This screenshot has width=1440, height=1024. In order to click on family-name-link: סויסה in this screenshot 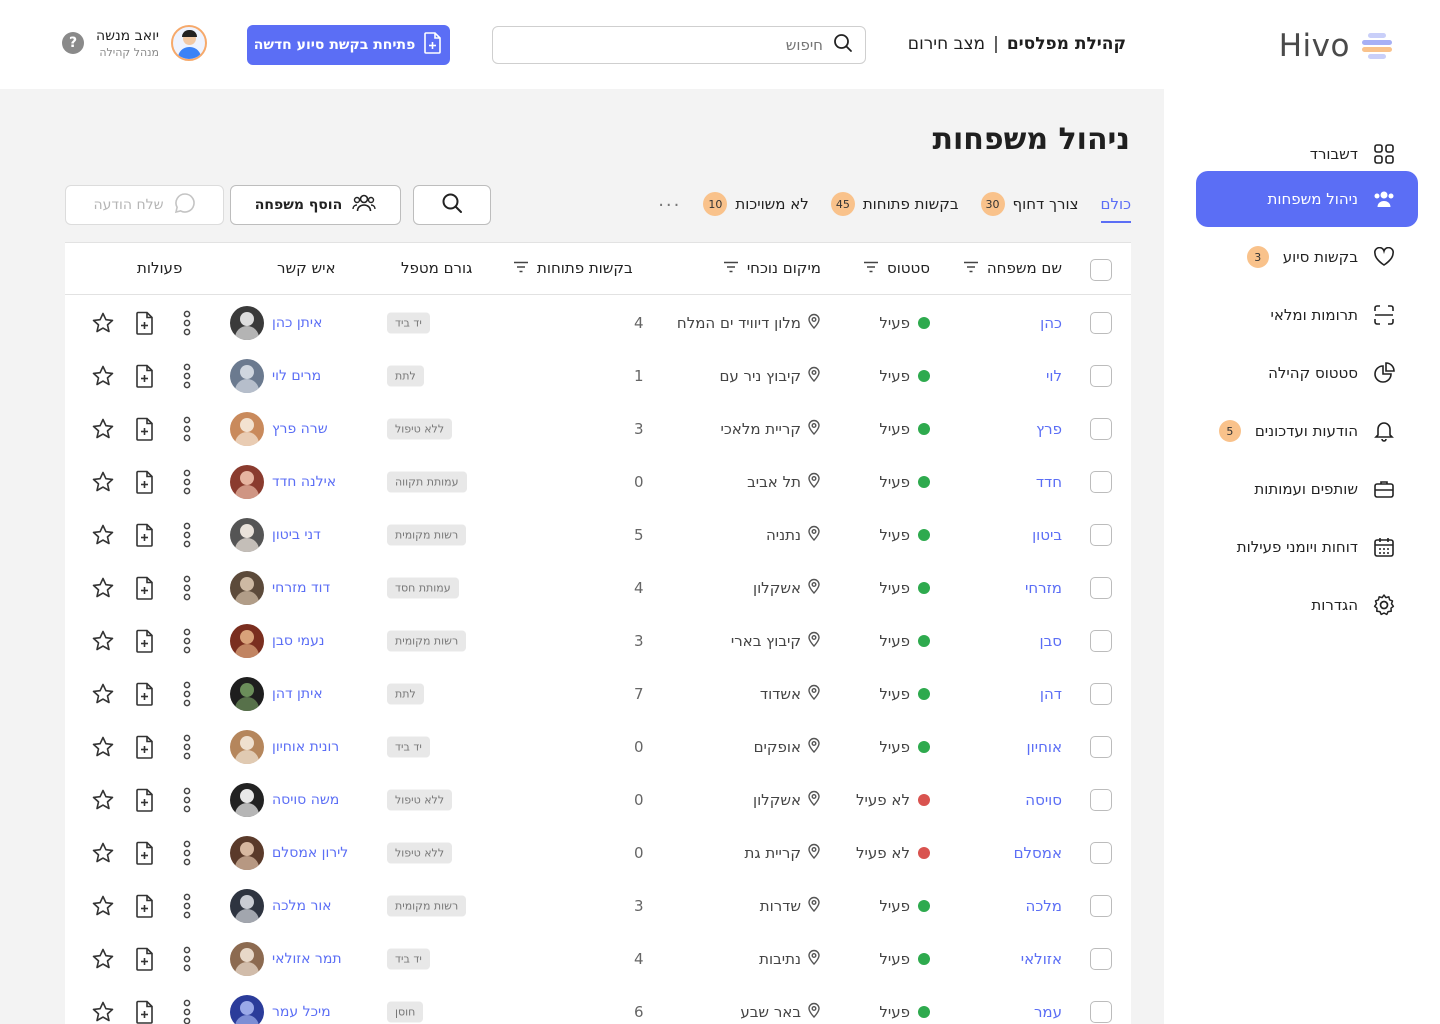, I will do `click(1043, 800)`.